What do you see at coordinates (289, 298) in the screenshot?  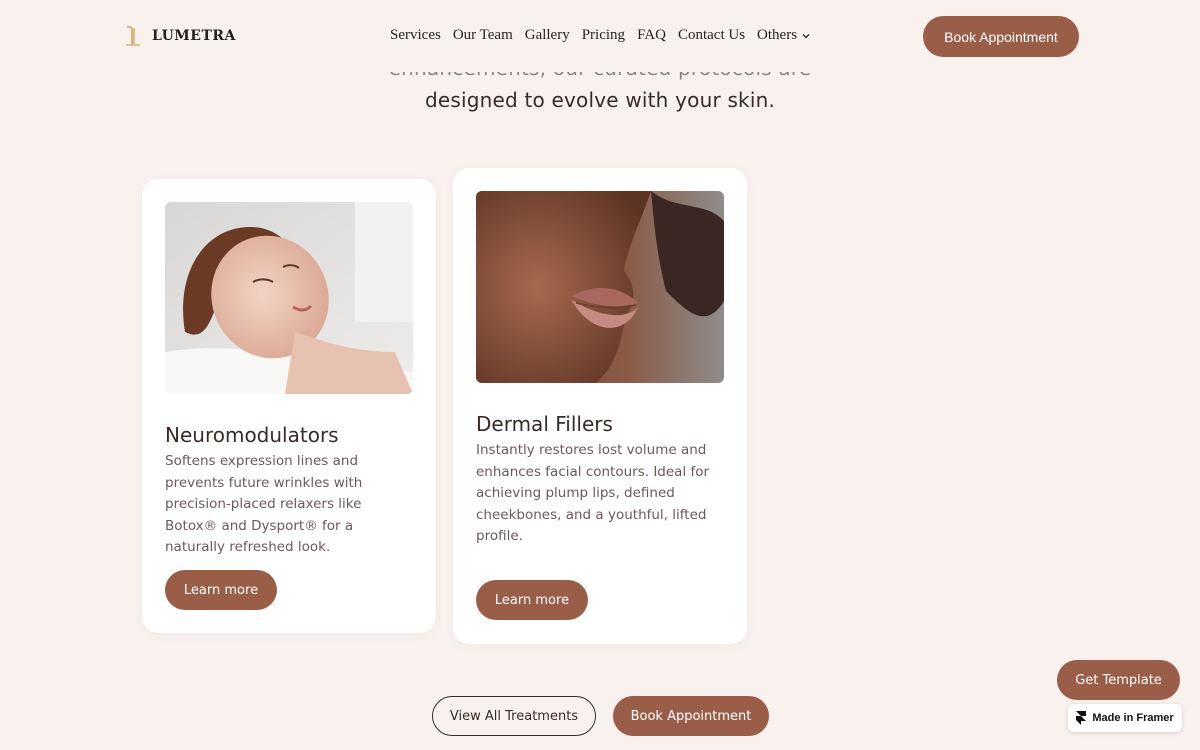 I see `woman-face-photo` at bounding box center [289, 298].